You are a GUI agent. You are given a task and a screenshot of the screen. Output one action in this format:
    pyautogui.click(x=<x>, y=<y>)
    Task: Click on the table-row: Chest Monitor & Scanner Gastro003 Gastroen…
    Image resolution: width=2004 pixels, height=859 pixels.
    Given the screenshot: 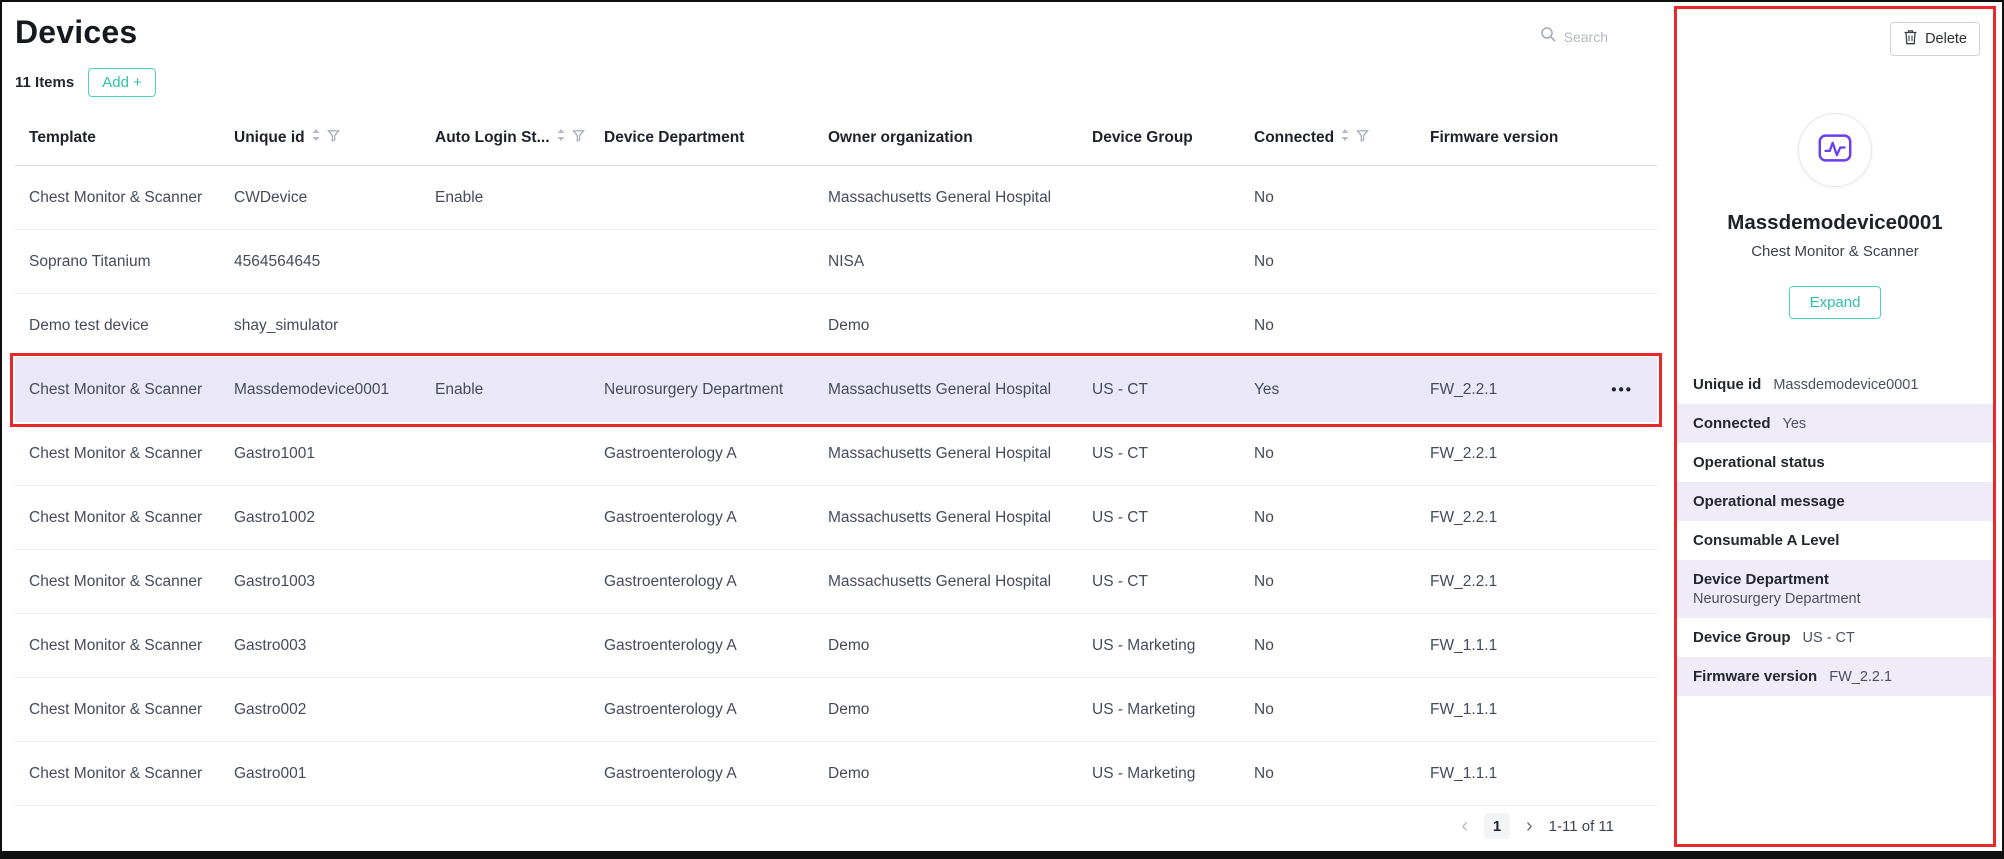 What is the action you would take?
    pyautogui.click(x=836, y=646)
    